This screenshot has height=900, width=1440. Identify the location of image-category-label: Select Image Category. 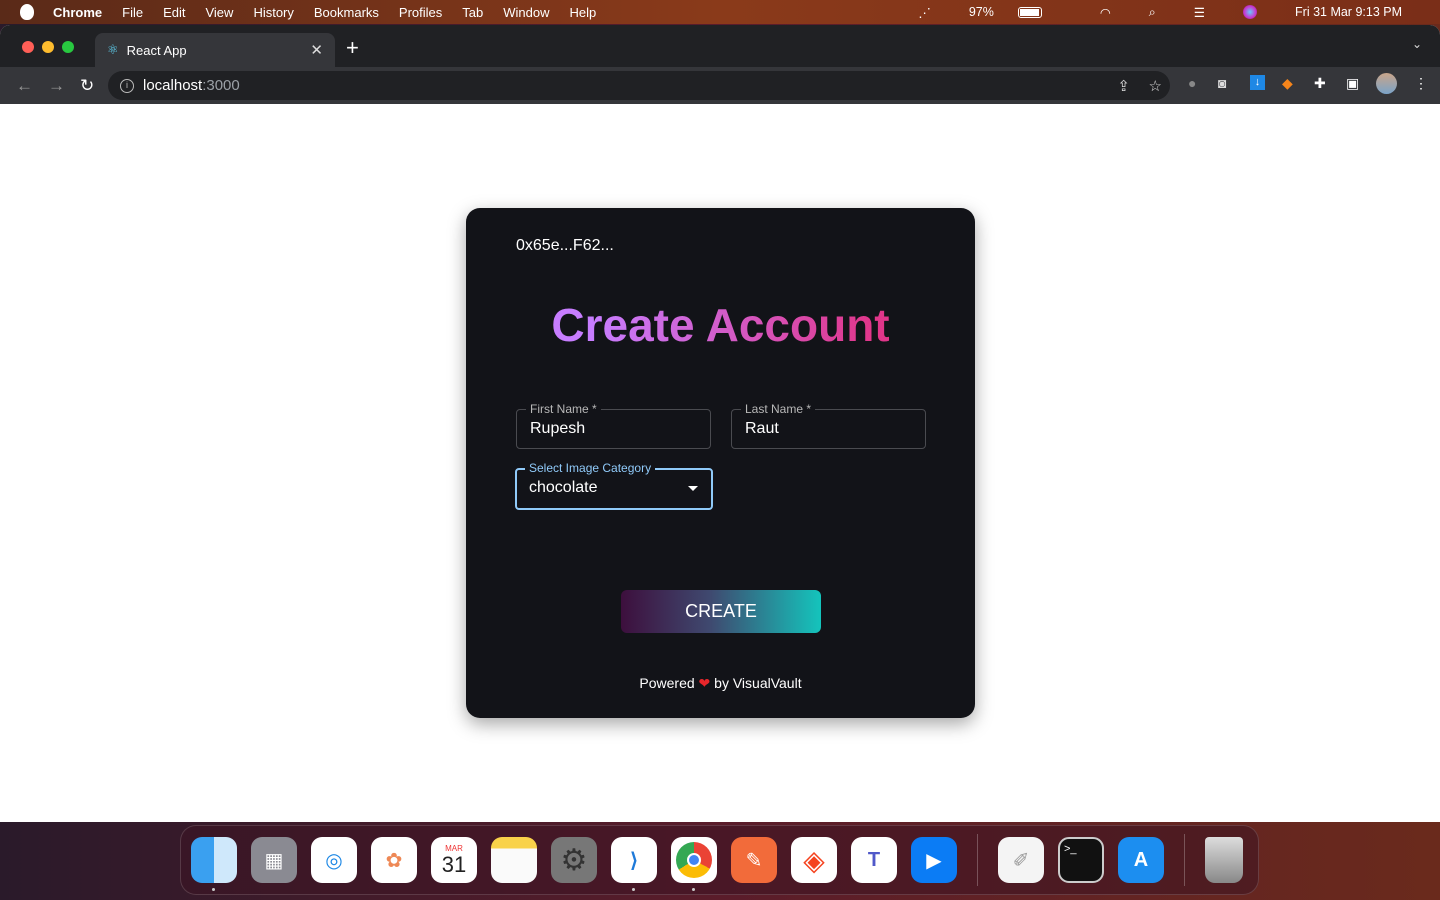
(590, 468).